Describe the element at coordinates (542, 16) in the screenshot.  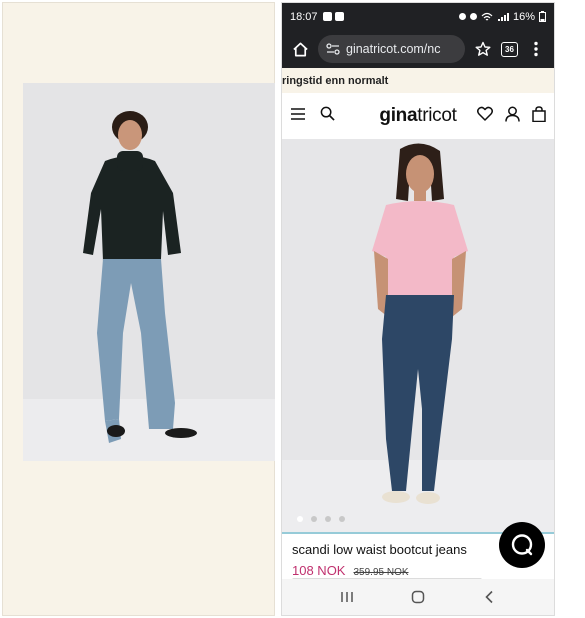
I see `battery-icon` at that location.